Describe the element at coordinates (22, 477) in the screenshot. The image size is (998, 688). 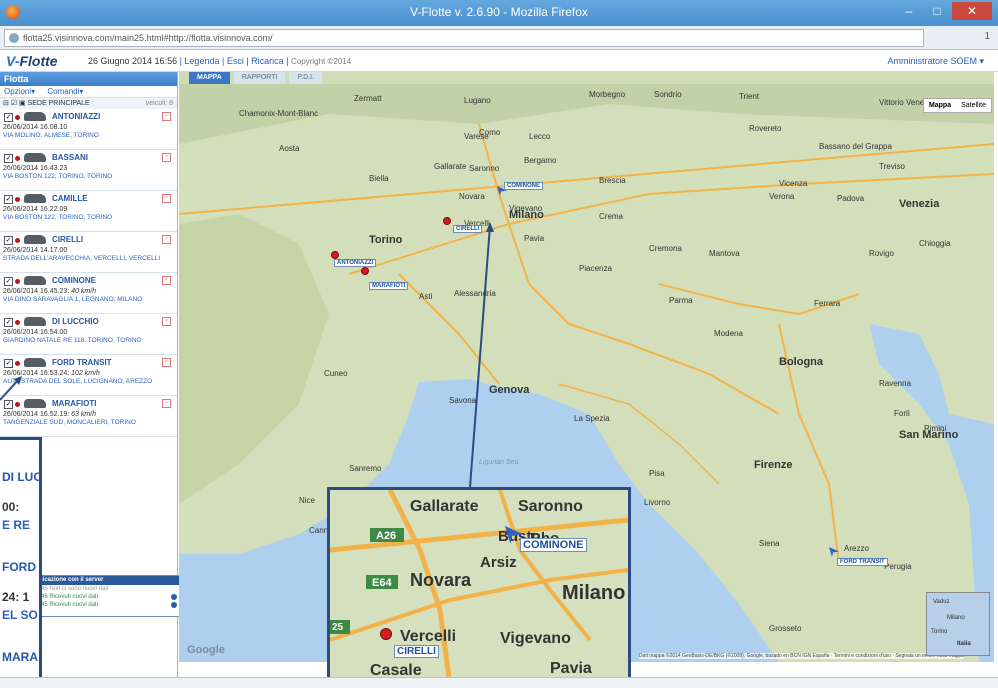
I see `zoom-text-line: DI LUC` at that location.